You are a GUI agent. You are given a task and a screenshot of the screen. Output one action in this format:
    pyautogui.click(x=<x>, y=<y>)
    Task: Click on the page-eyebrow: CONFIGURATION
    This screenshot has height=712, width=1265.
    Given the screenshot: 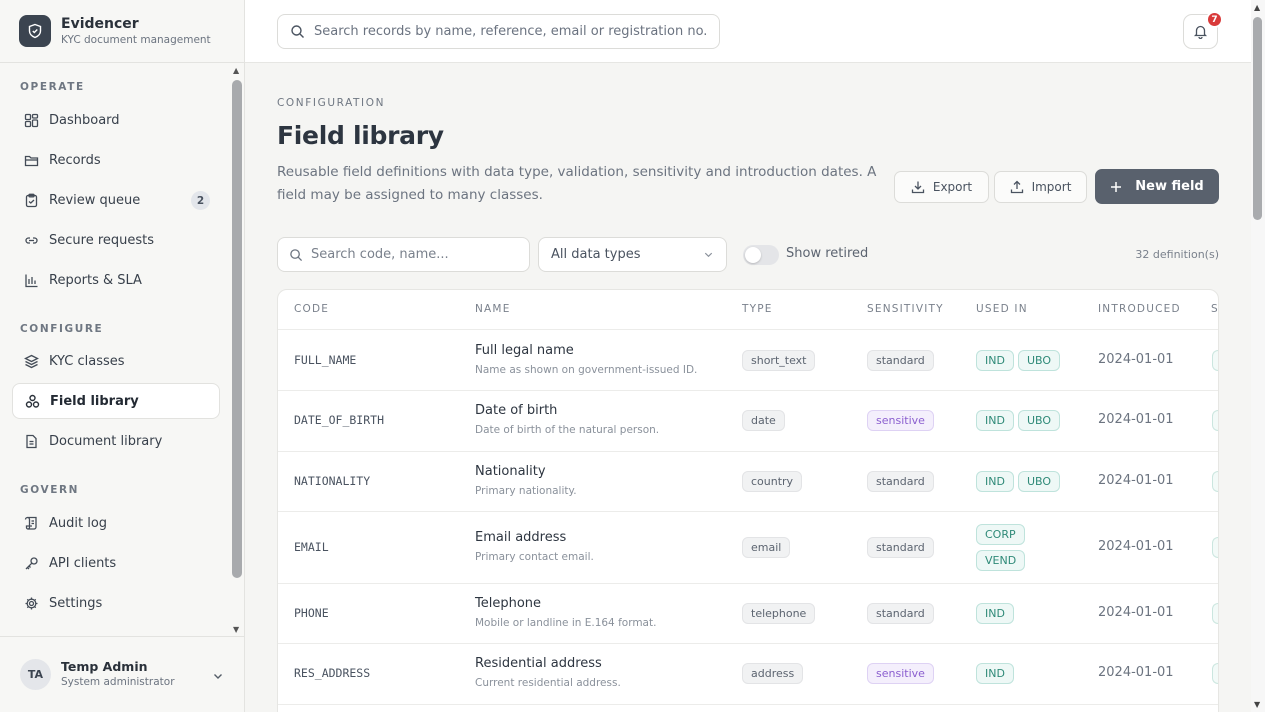 What is the action you would take?
    pyautogui.click(x=331, y=103)
    